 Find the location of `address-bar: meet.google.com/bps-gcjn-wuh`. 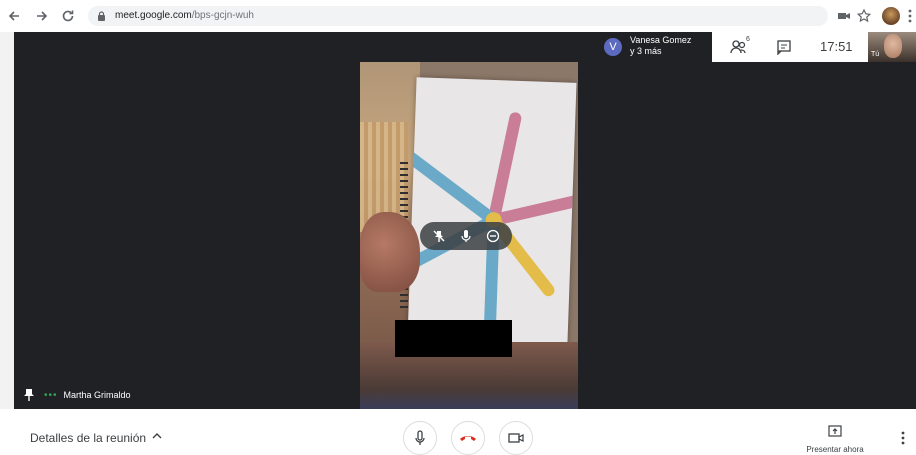

address-bar: meet.google.com/bps-gcjn-wuh is located at coordinates (458, 16).